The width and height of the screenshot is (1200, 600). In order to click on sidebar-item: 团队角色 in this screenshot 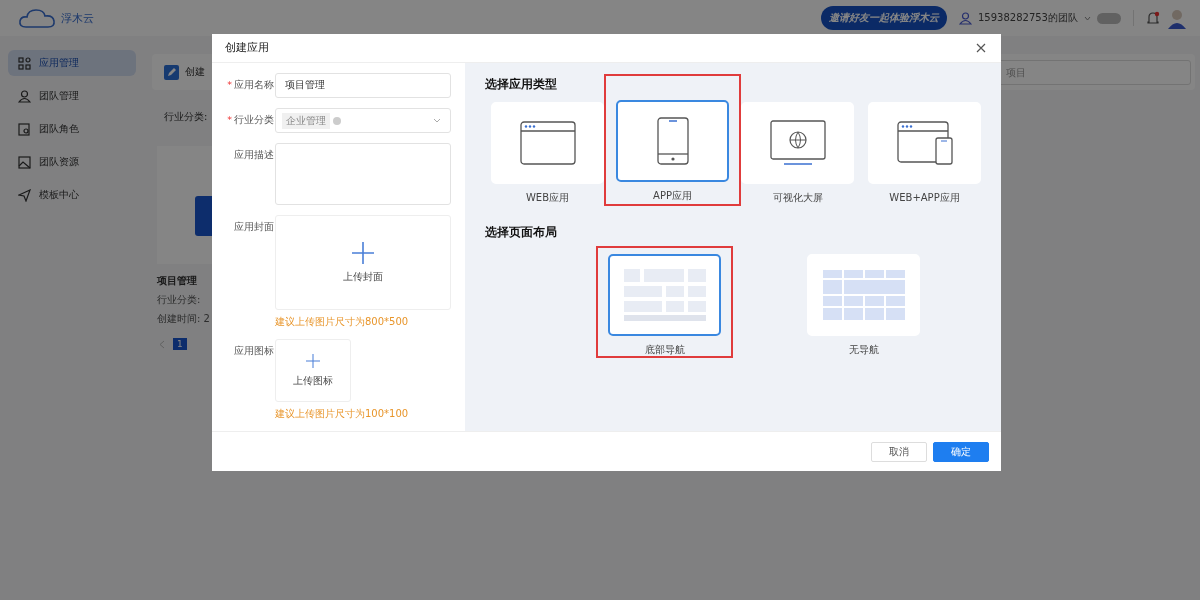, I will do `click(72, 129)`.